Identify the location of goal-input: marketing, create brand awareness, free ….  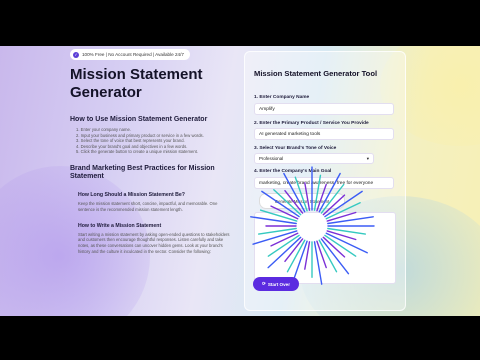
(324, 183).